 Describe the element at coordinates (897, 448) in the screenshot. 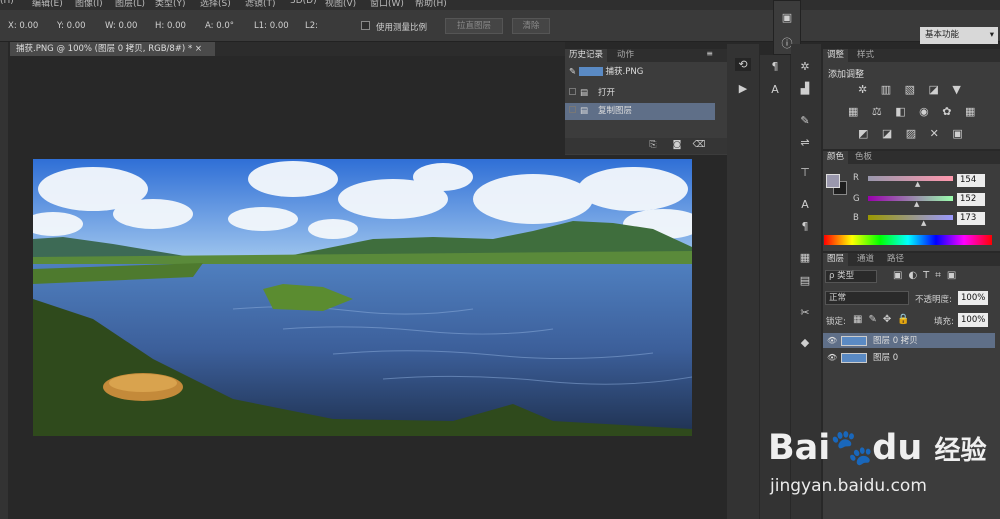

I see `watermark-brand-b: du` at that location.